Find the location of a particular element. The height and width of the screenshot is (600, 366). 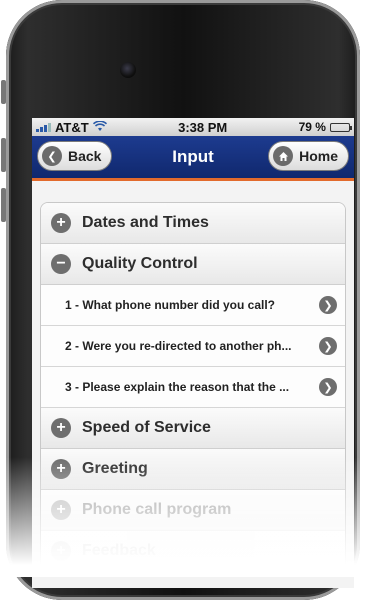

section-phone-call-program: + Phone call program is located at coordinates (193, 510).